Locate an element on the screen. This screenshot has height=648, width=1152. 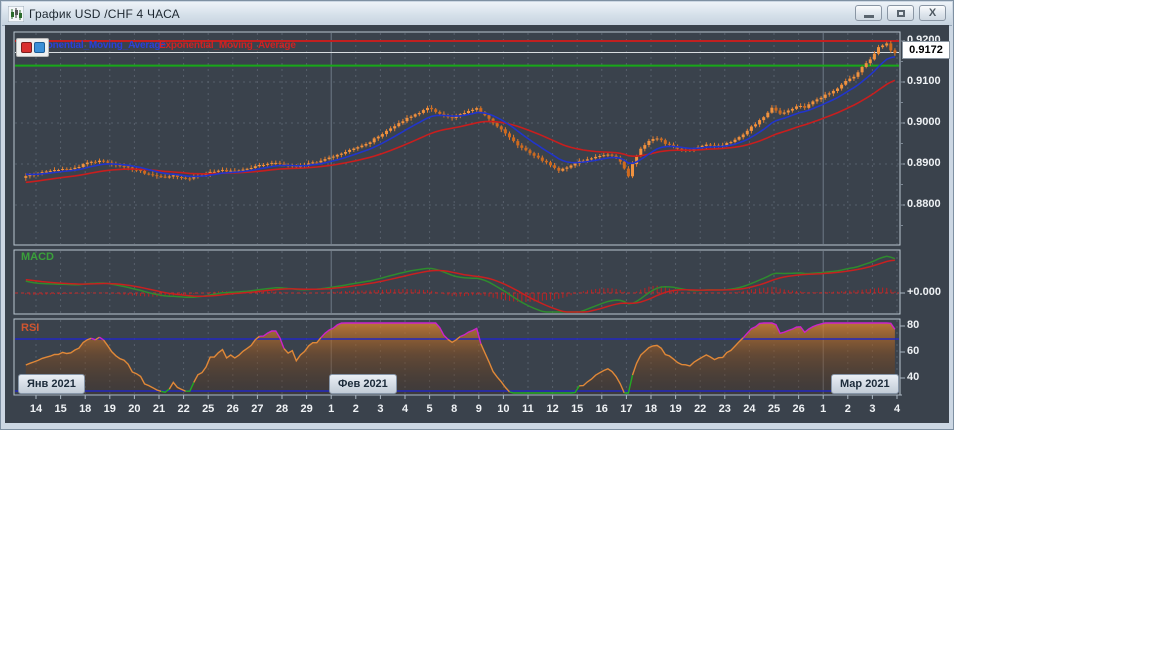
rsi-axis-label: 40 is located at coordinates (913, 377).